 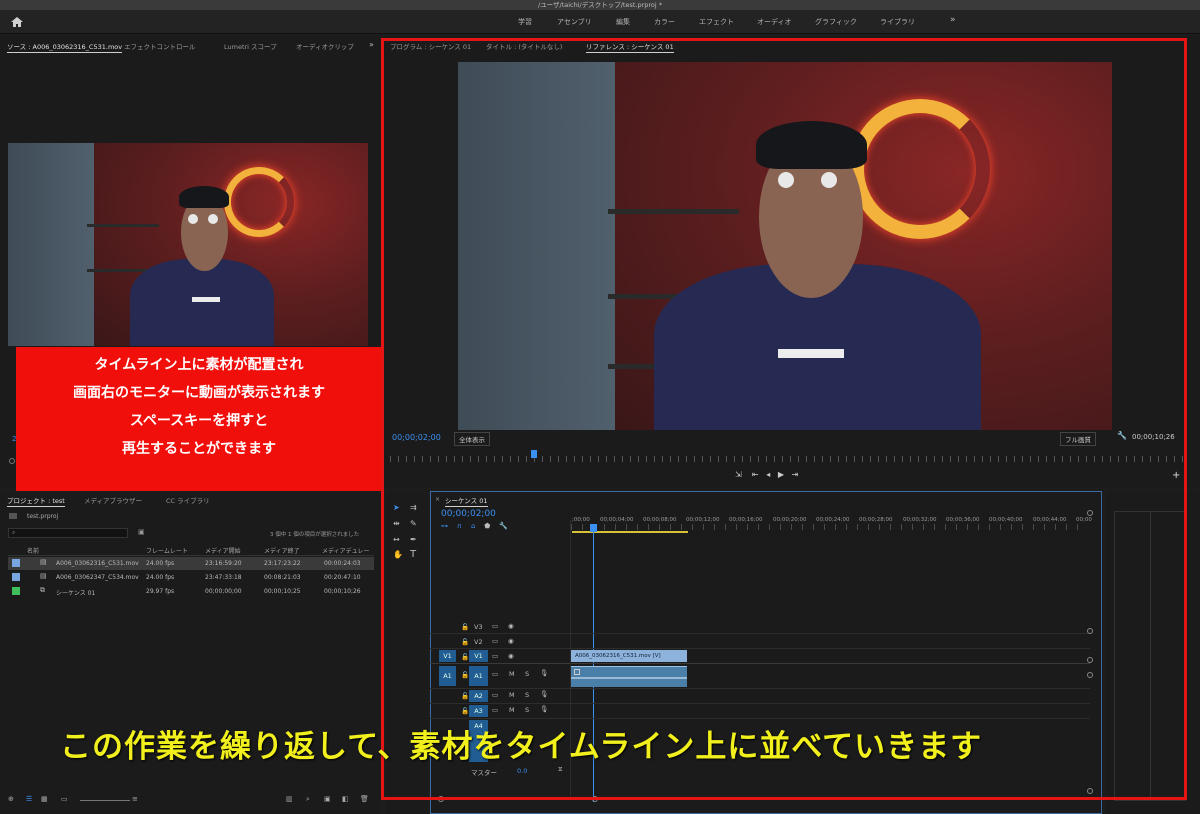 I want to click on source-scrub-handle, so click(x=12, y=461).